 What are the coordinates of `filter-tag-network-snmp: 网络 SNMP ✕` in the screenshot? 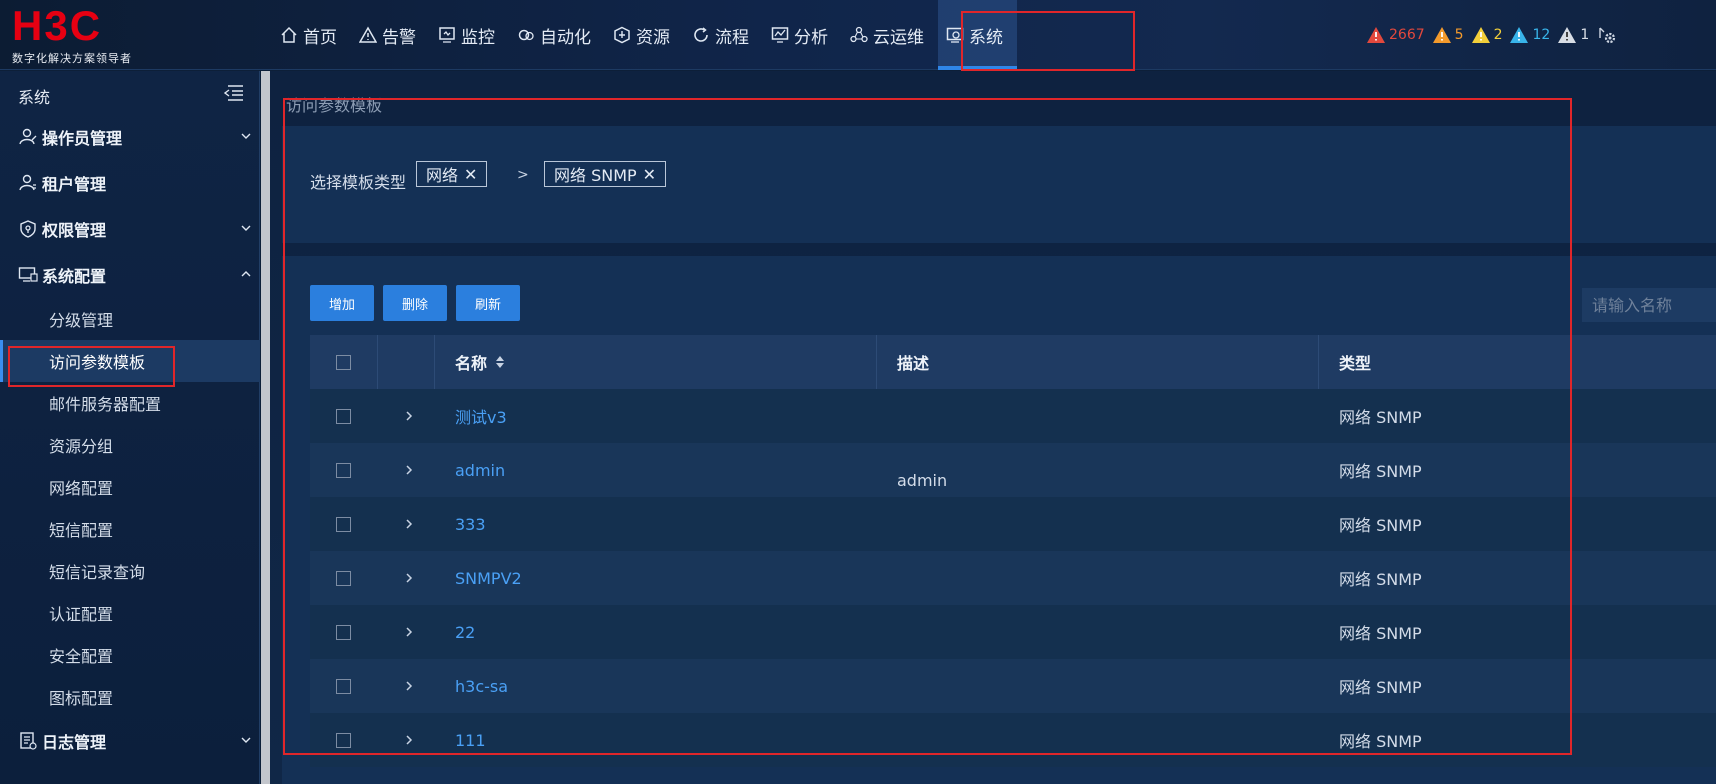 It's located at (605, 174).